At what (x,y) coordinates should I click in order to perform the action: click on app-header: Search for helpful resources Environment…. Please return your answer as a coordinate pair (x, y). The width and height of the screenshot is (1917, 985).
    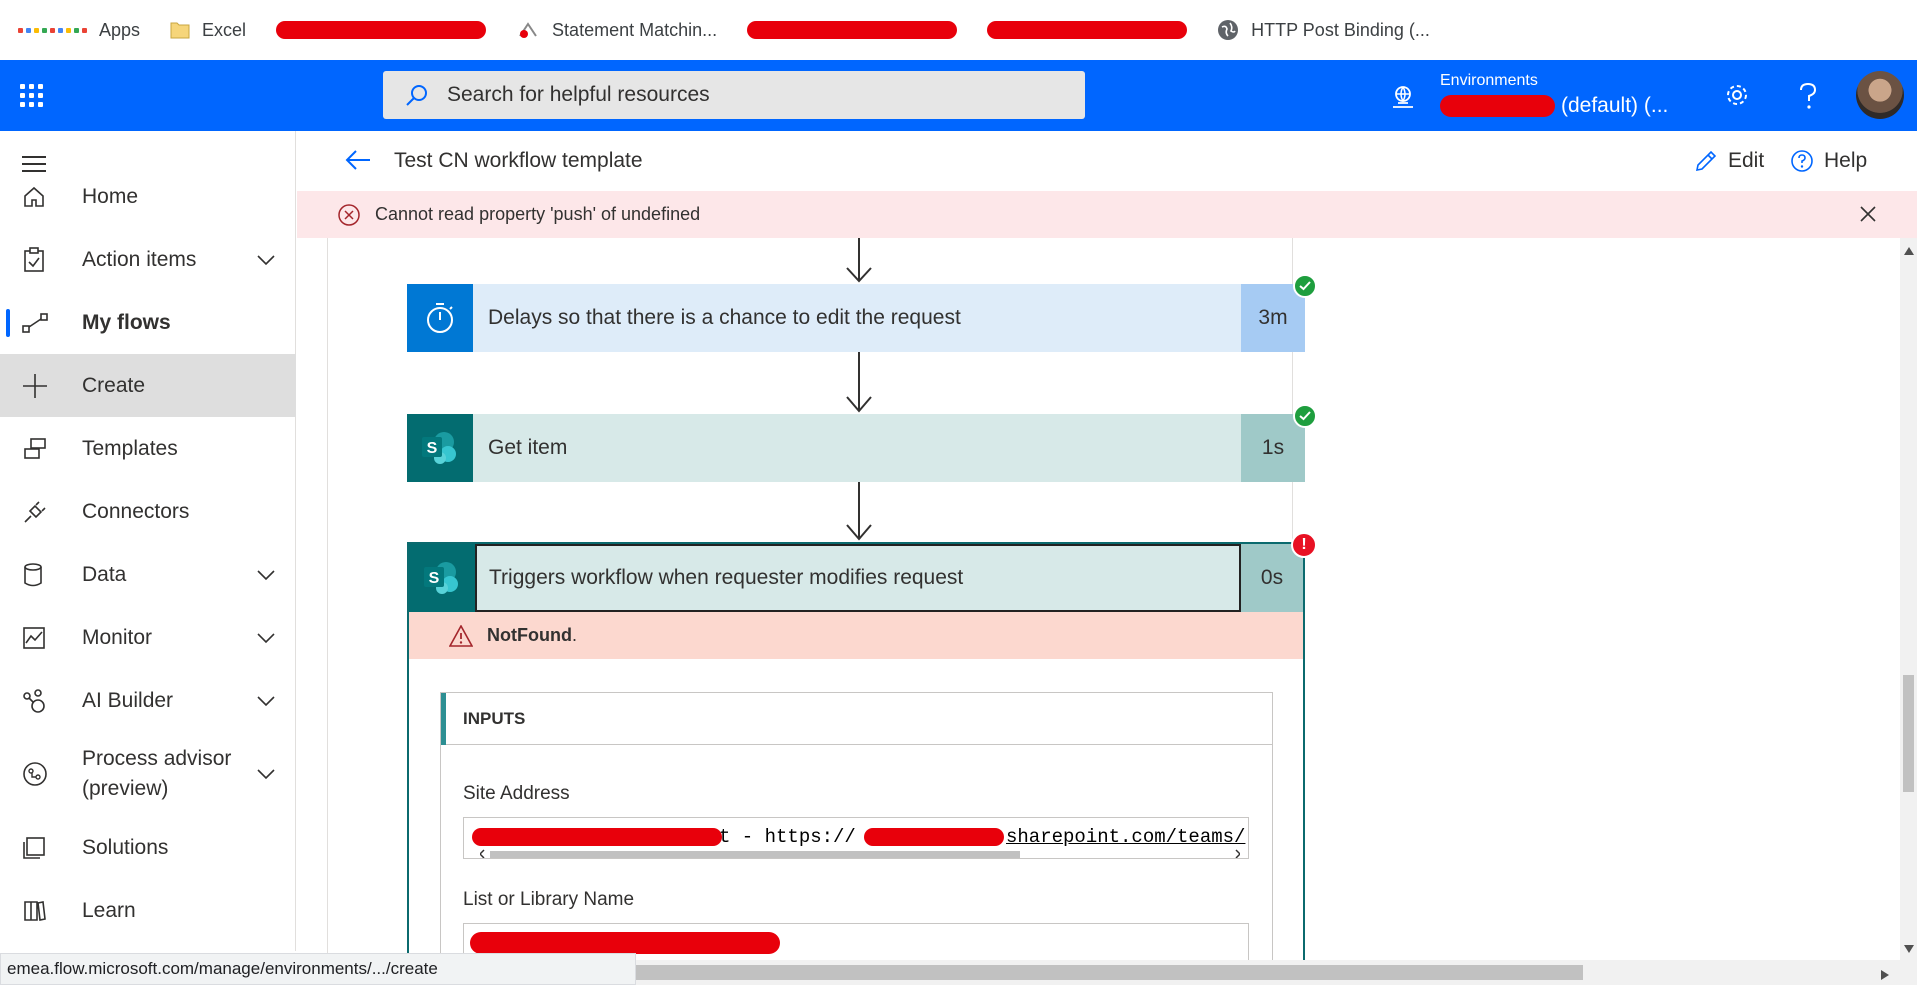
    Looking at the image, I should click on (958, 95).